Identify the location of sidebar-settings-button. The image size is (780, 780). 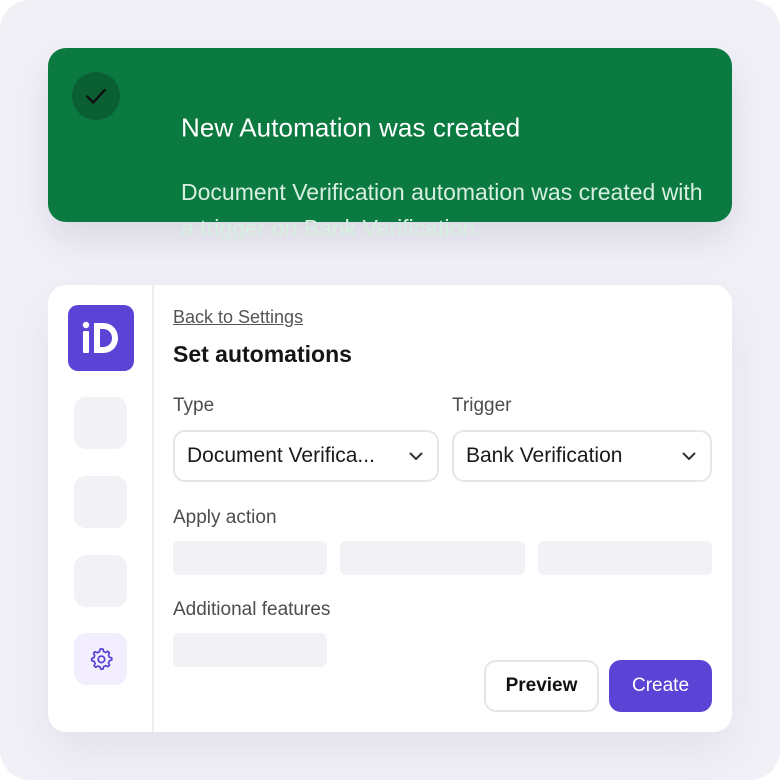
(100, 659).